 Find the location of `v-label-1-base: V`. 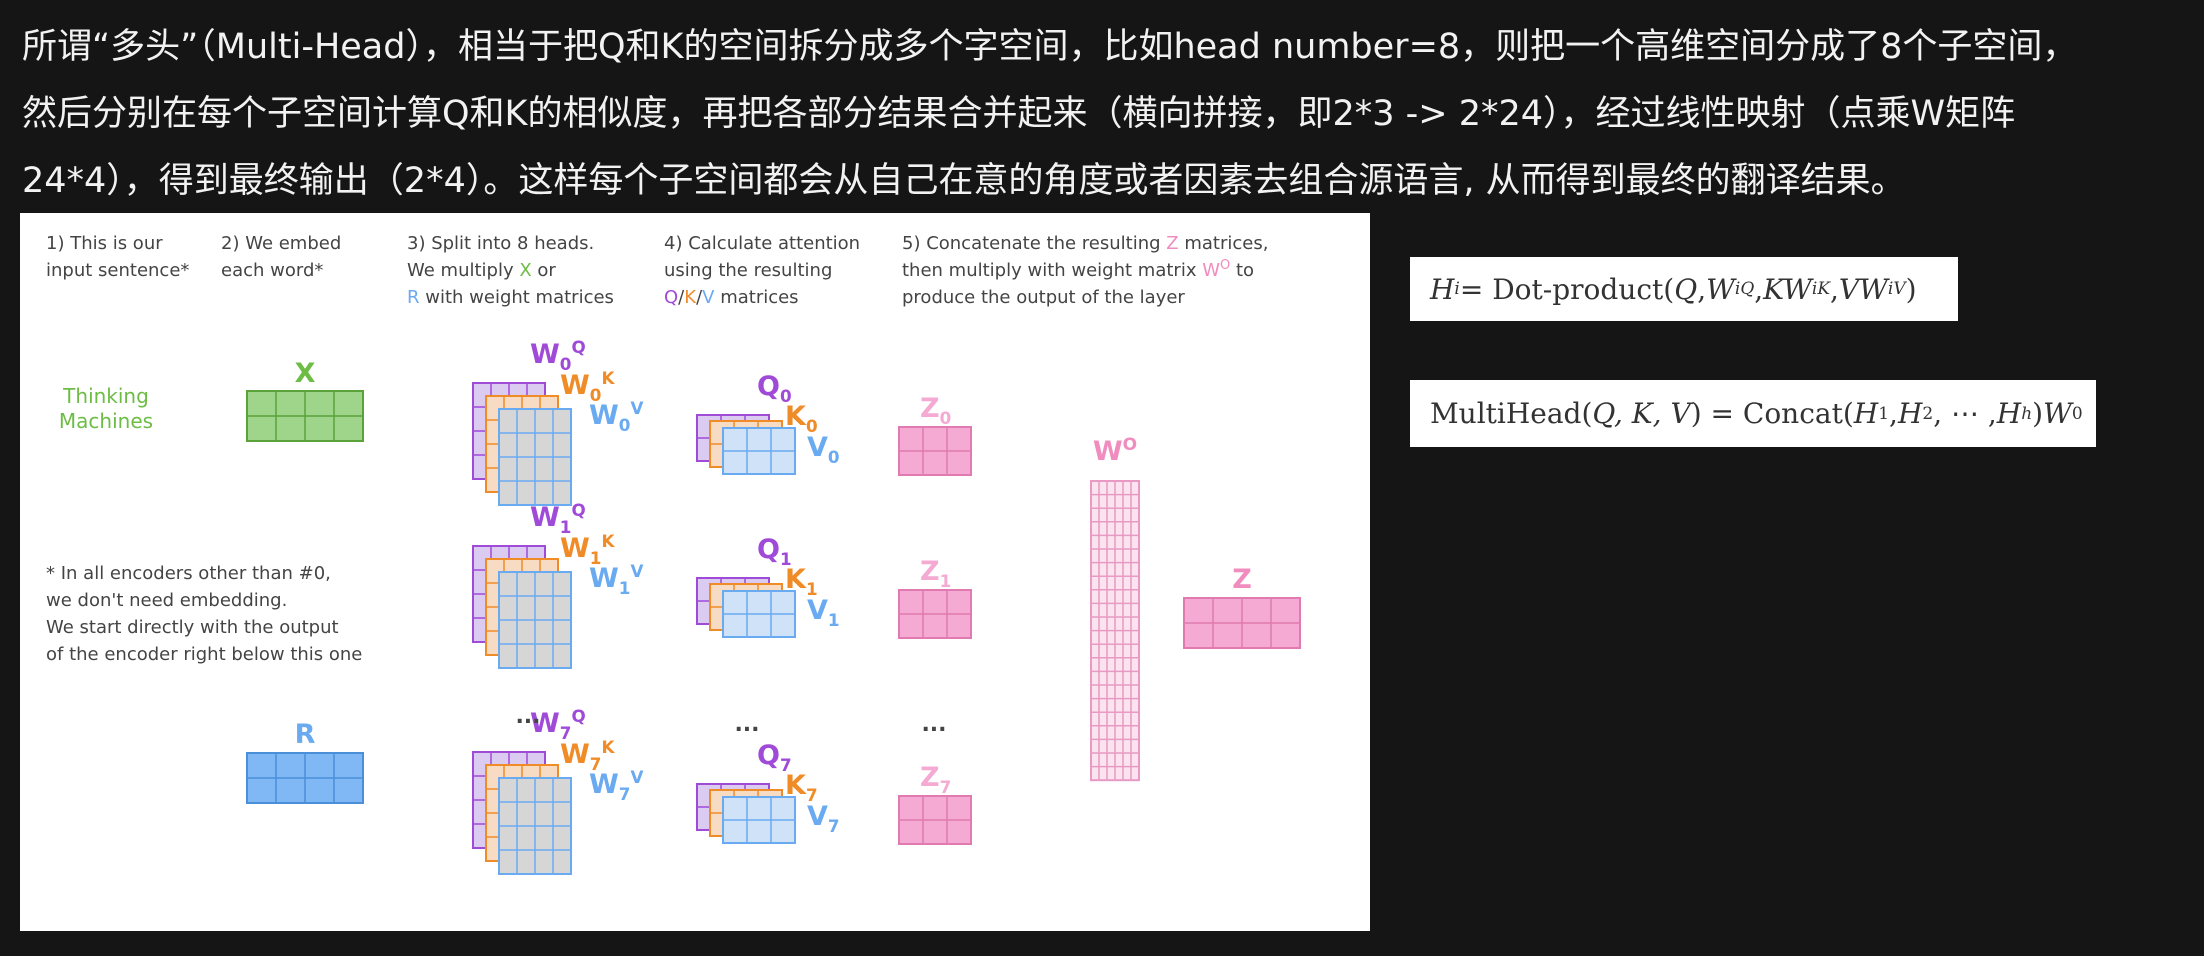

v-label-1-base: V is located at coordinates (817, 610).